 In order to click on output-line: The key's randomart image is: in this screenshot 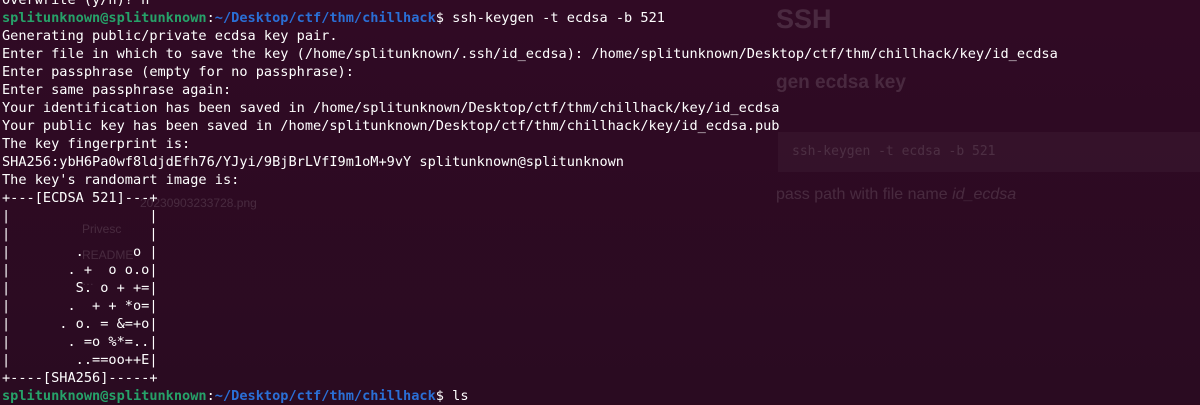, I will do `click(121, 180)`.